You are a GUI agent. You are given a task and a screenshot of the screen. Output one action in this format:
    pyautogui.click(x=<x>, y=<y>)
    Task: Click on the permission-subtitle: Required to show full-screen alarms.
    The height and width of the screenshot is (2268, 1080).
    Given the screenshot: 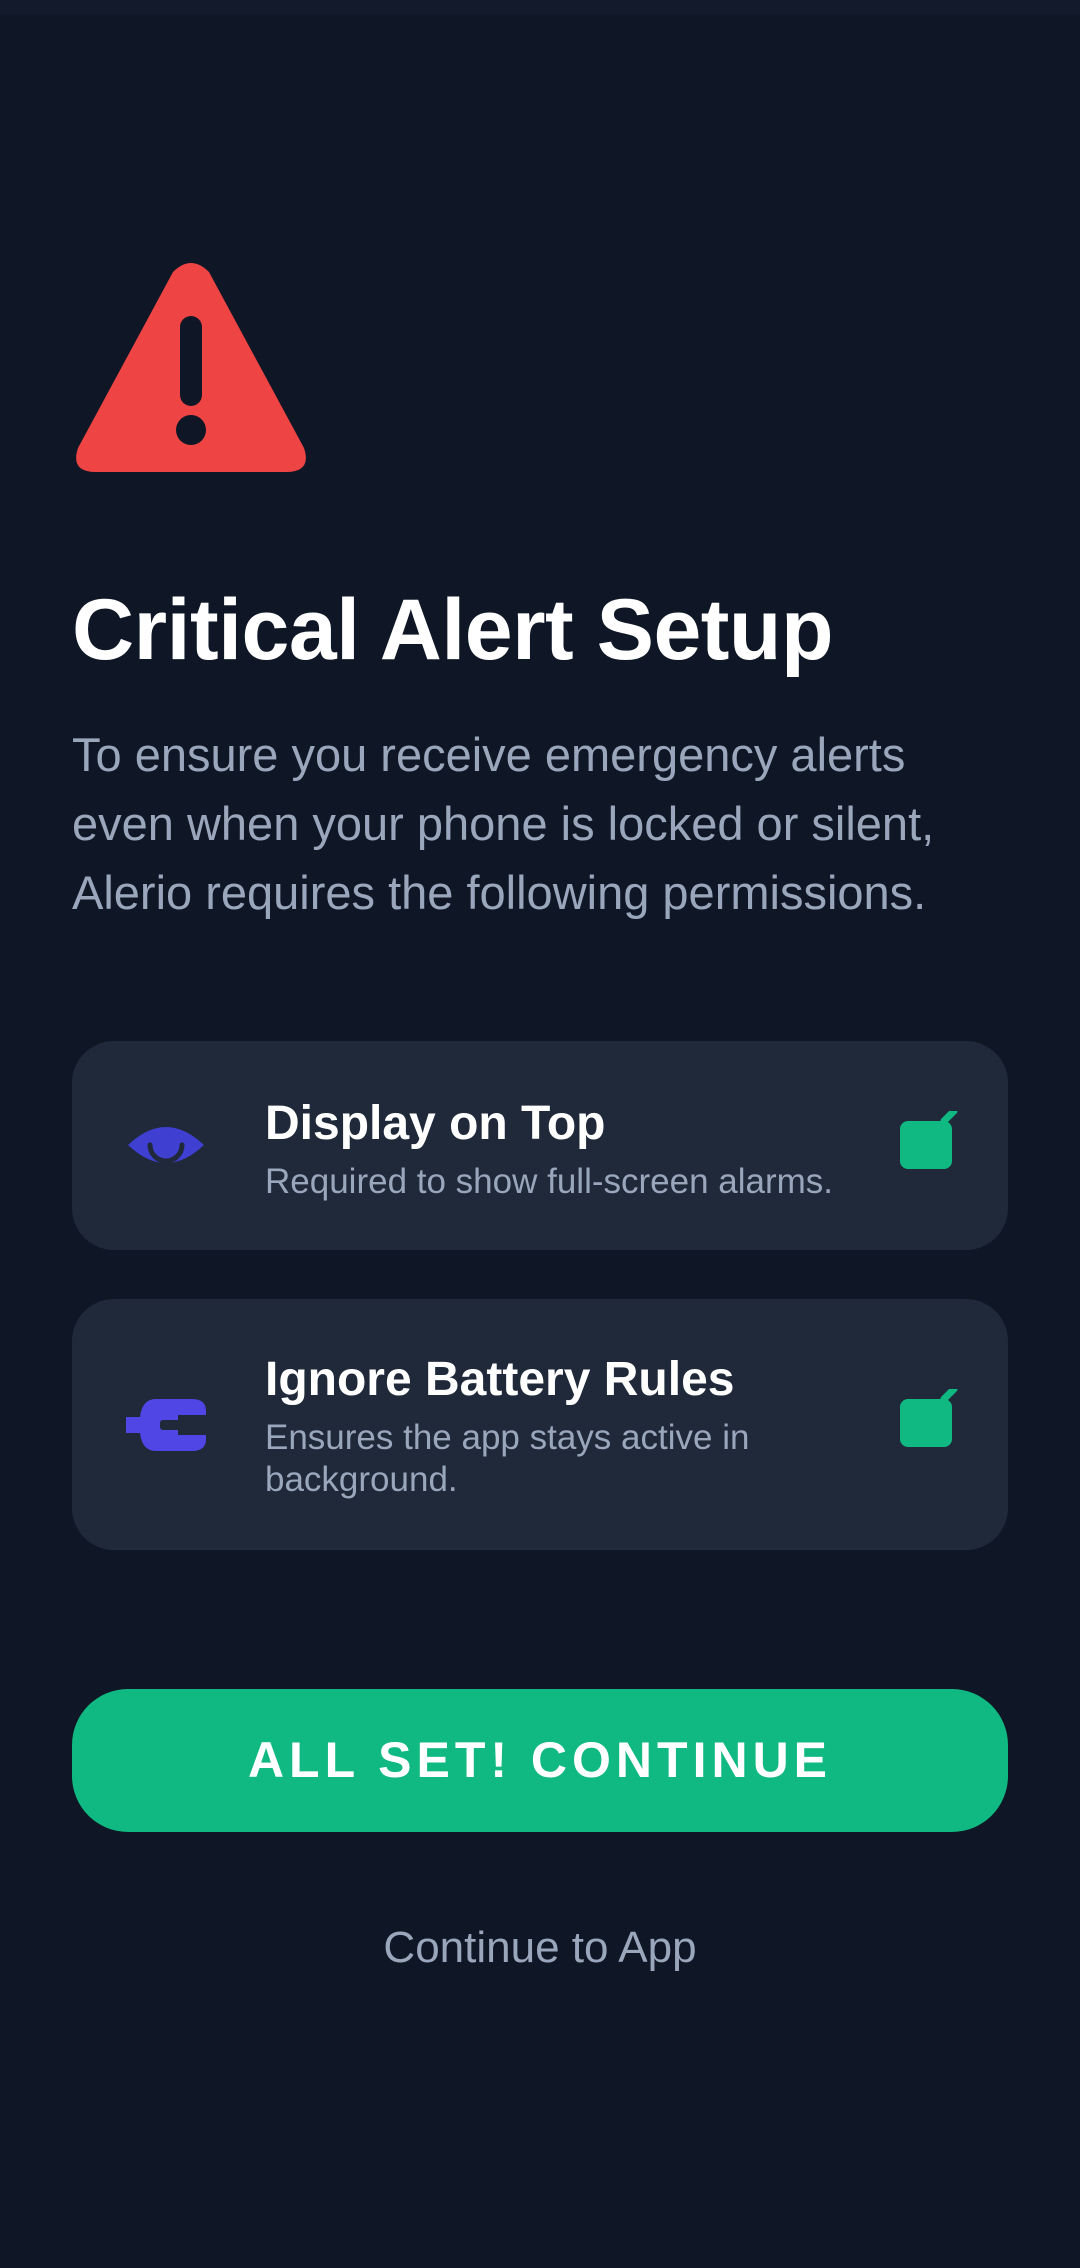 What is the action you would take?
    pyautogui.click(x=549, y=1181)
    